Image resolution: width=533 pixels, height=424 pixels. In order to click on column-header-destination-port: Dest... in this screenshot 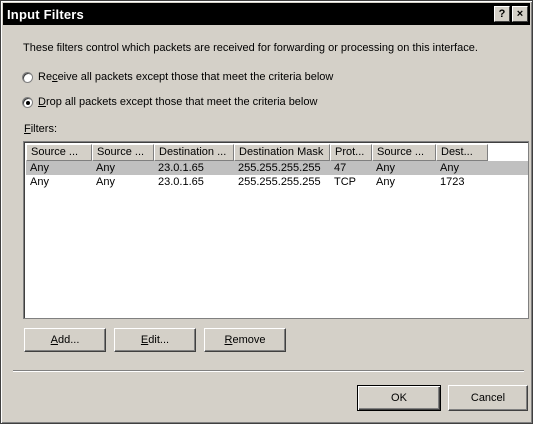, I will do `click(462, 152)`.